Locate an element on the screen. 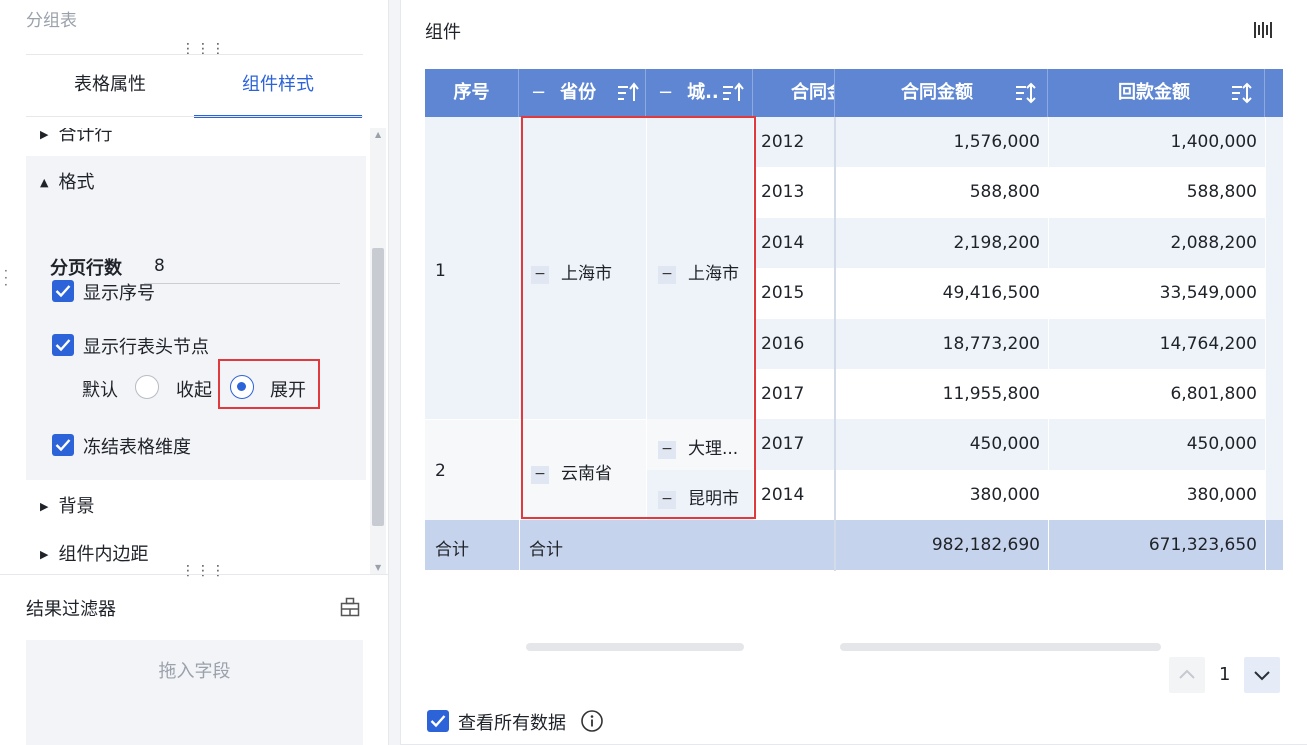 Image resolution: width=1307 pixels, height=745 pixels. section-format: ▲ 格式 is located at coordinates (67, 181).